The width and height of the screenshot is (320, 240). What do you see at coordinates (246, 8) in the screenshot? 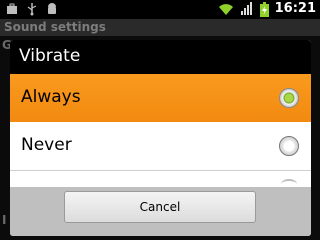
I see `signal-icon` at bounding box center [246, 8].